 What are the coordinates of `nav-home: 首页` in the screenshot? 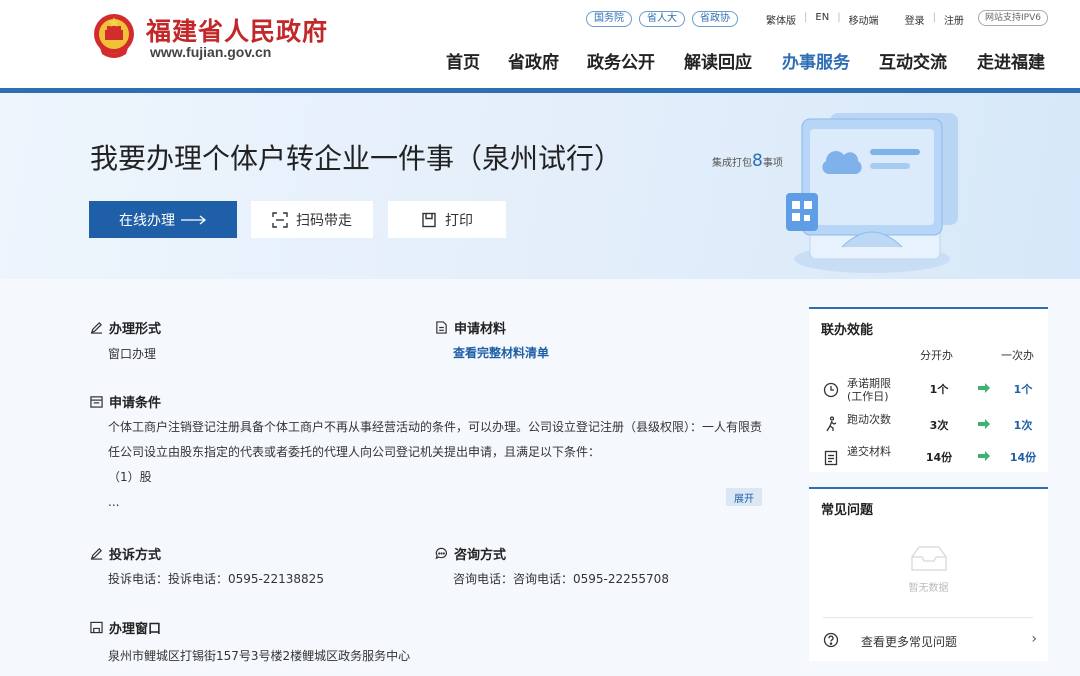 It's located at (463, 60).